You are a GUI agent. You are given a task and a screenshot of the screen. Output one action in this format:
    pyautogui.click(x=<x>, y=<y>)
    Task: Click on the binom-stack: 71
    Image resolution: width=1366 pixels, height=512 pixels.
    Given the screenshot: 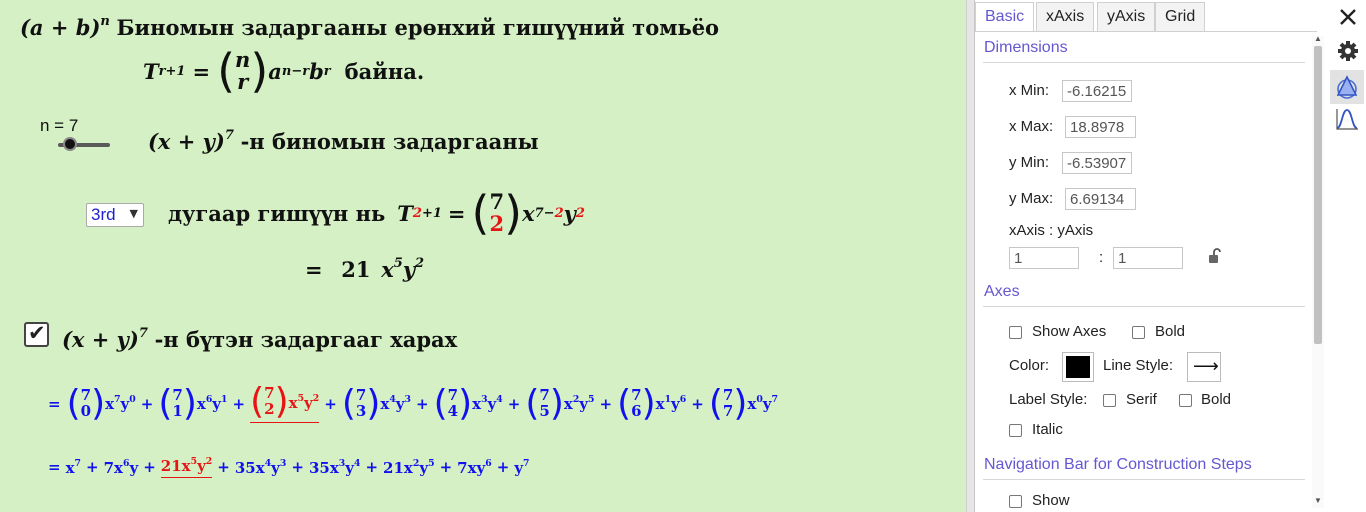 What is the action you would take?
    pyautogui.click(x=177, y=403)
    